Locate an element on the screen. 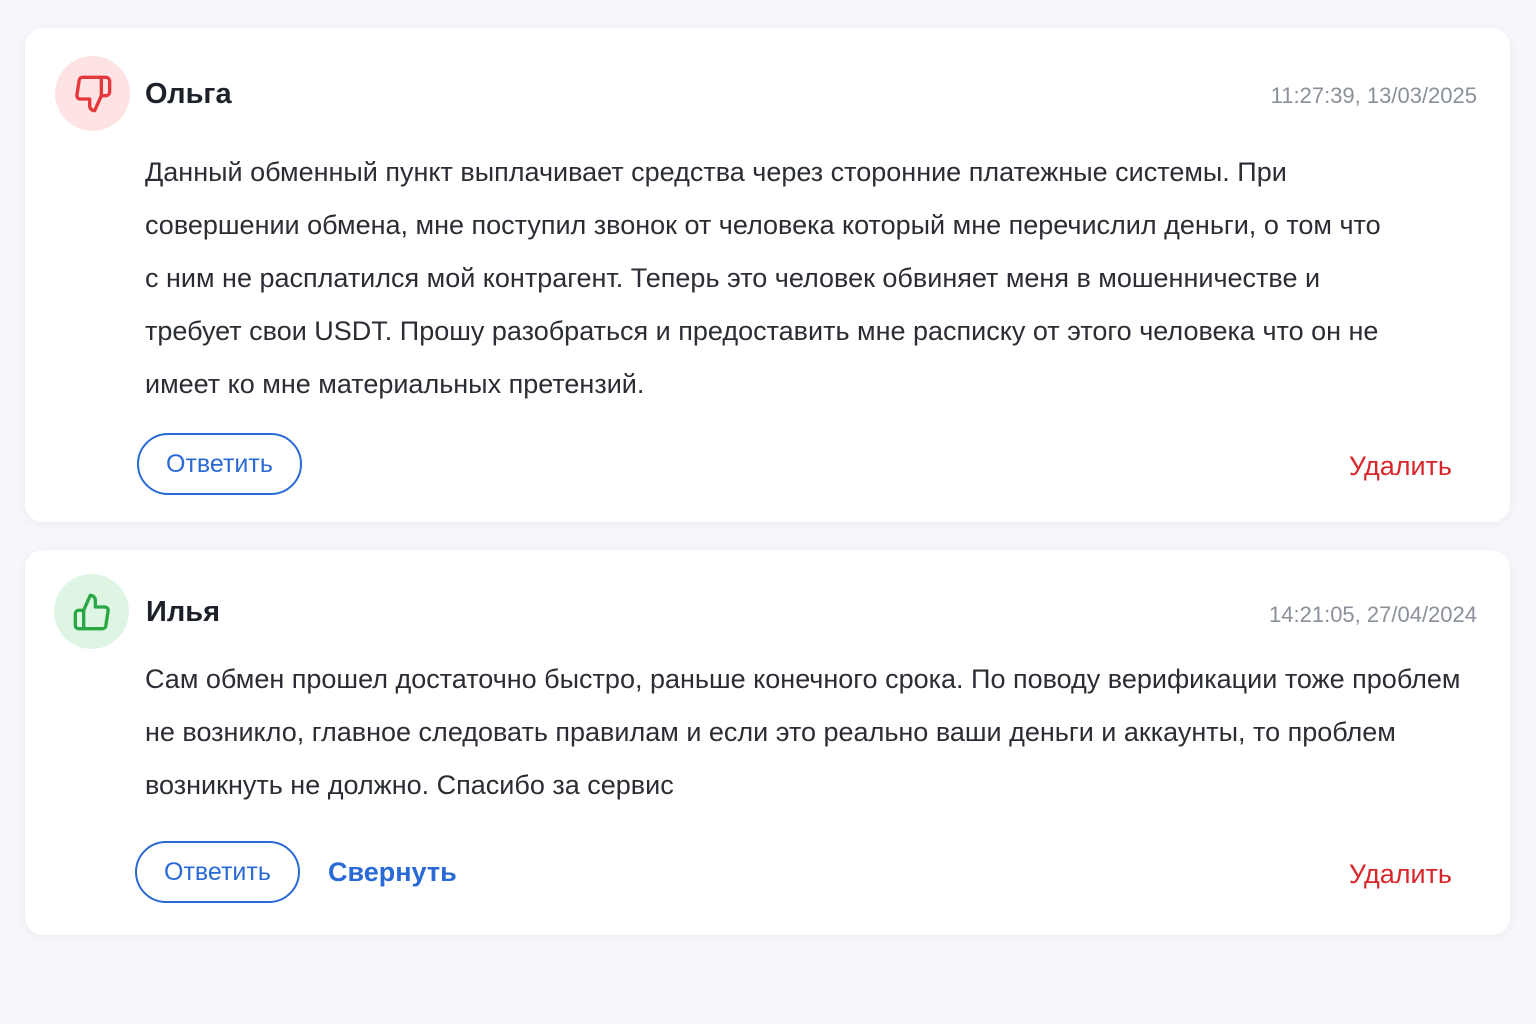 This screenshot has height=1024, width=1536. review-author: Ольга is located at coordinates (188, 94).